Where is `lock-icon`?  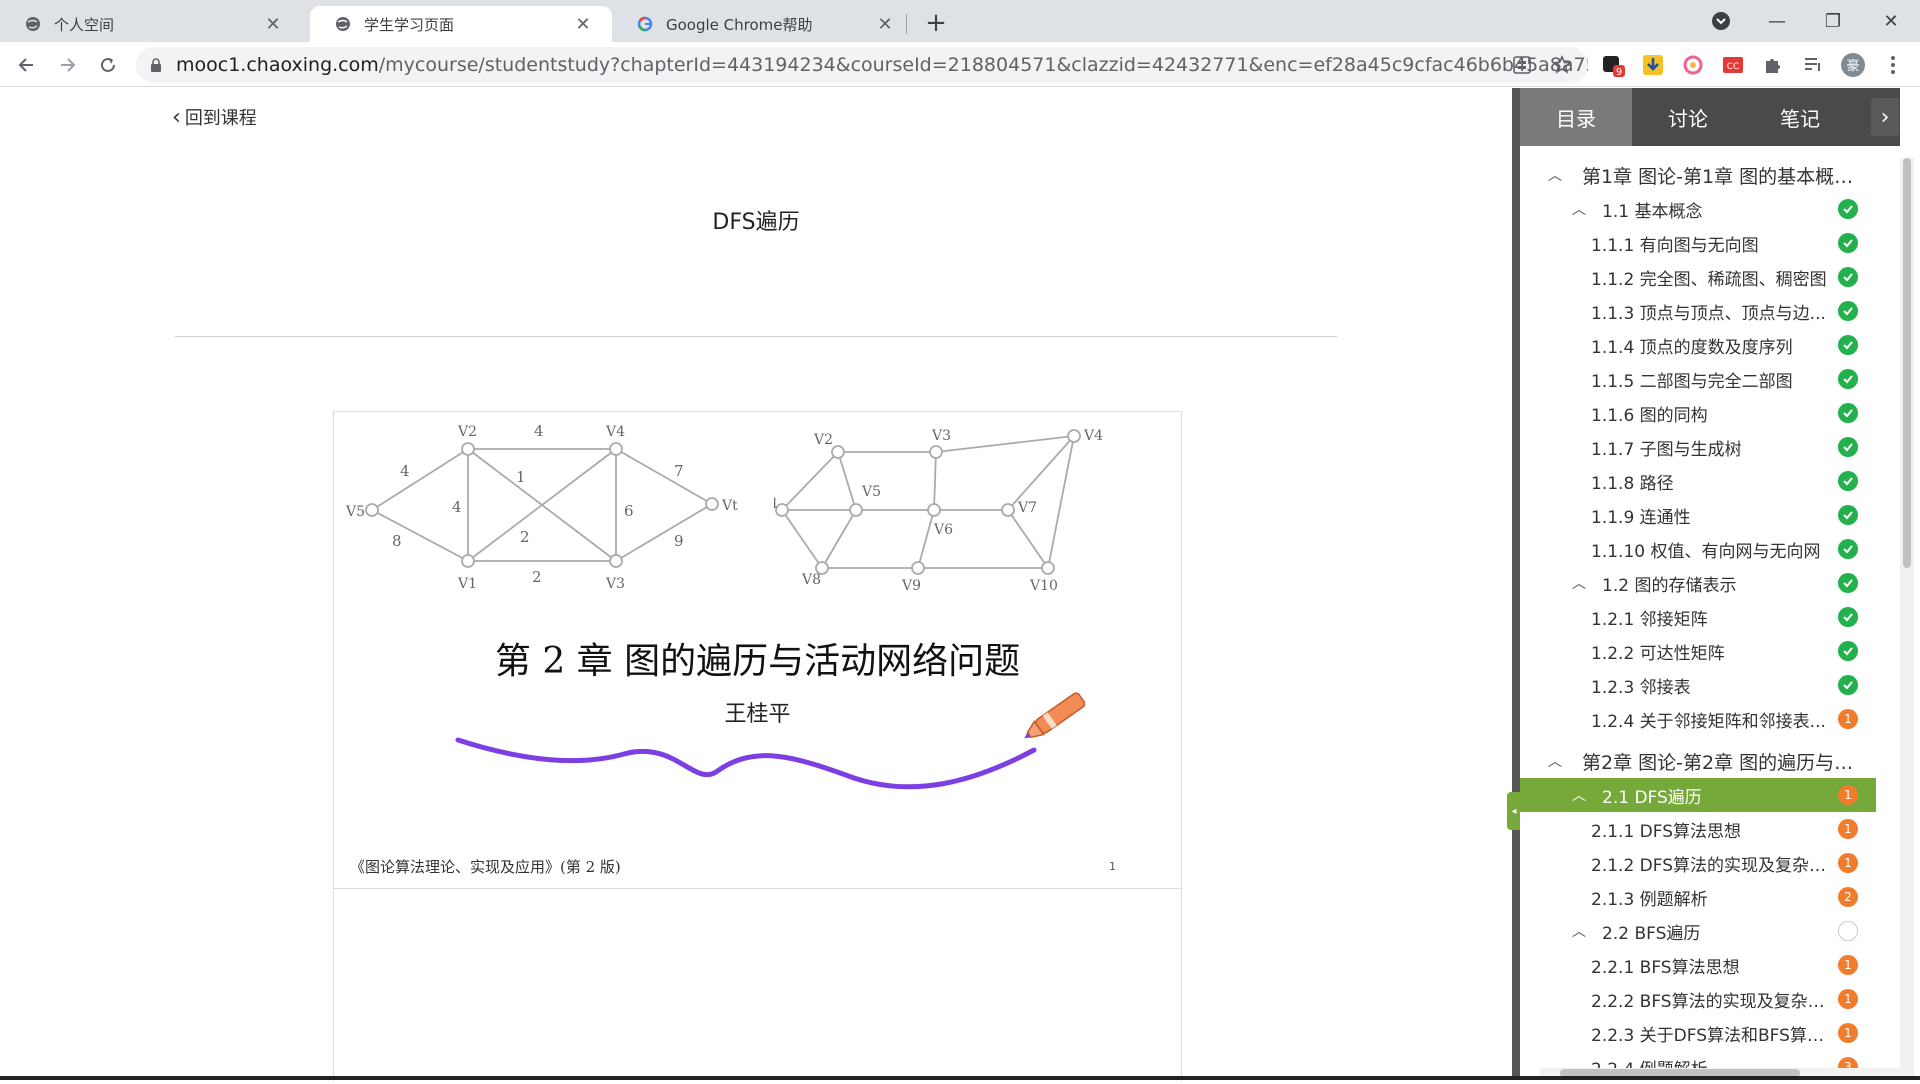 lock-icon is located at coordinates (156, 65).